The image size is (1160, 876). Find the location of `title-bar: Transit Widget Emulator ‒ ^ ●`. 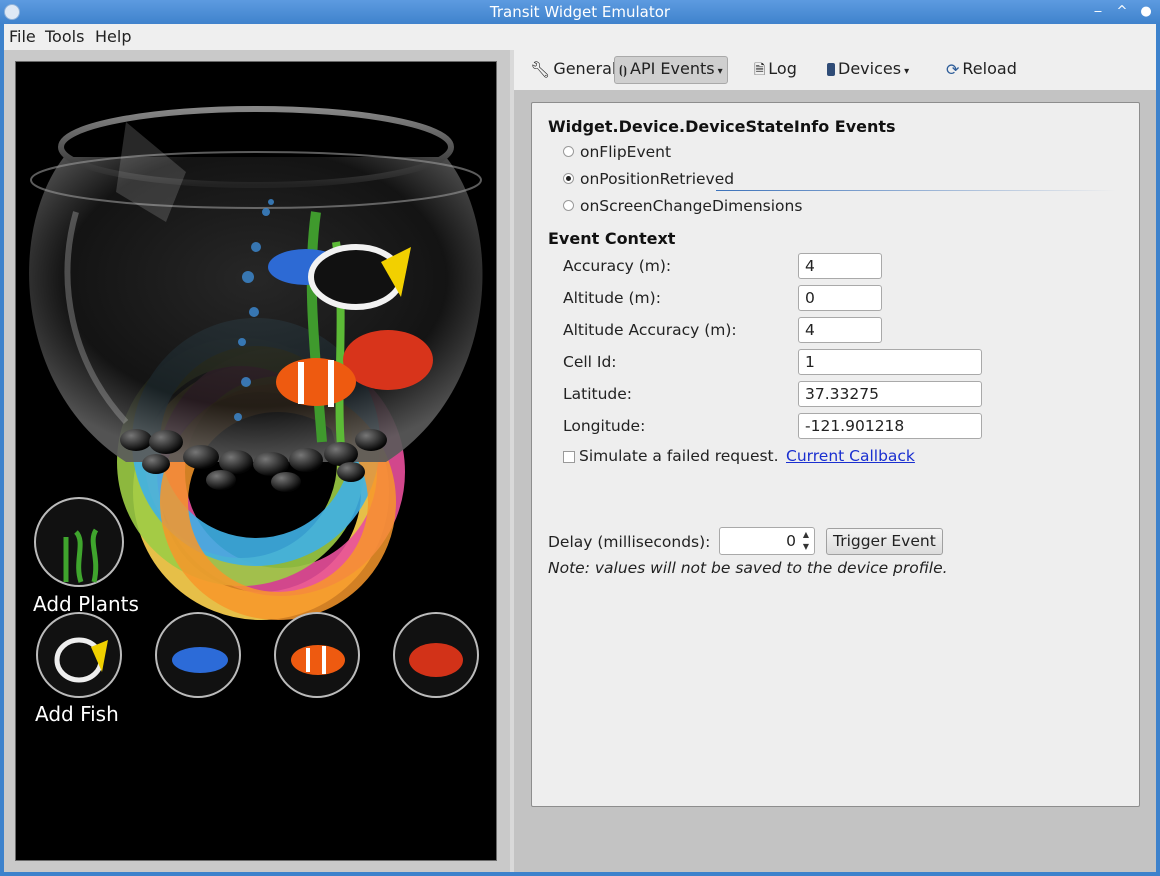

title-bar: Transit Widget Emulator ‒ ^ ● is located at coordinates (580, 12).